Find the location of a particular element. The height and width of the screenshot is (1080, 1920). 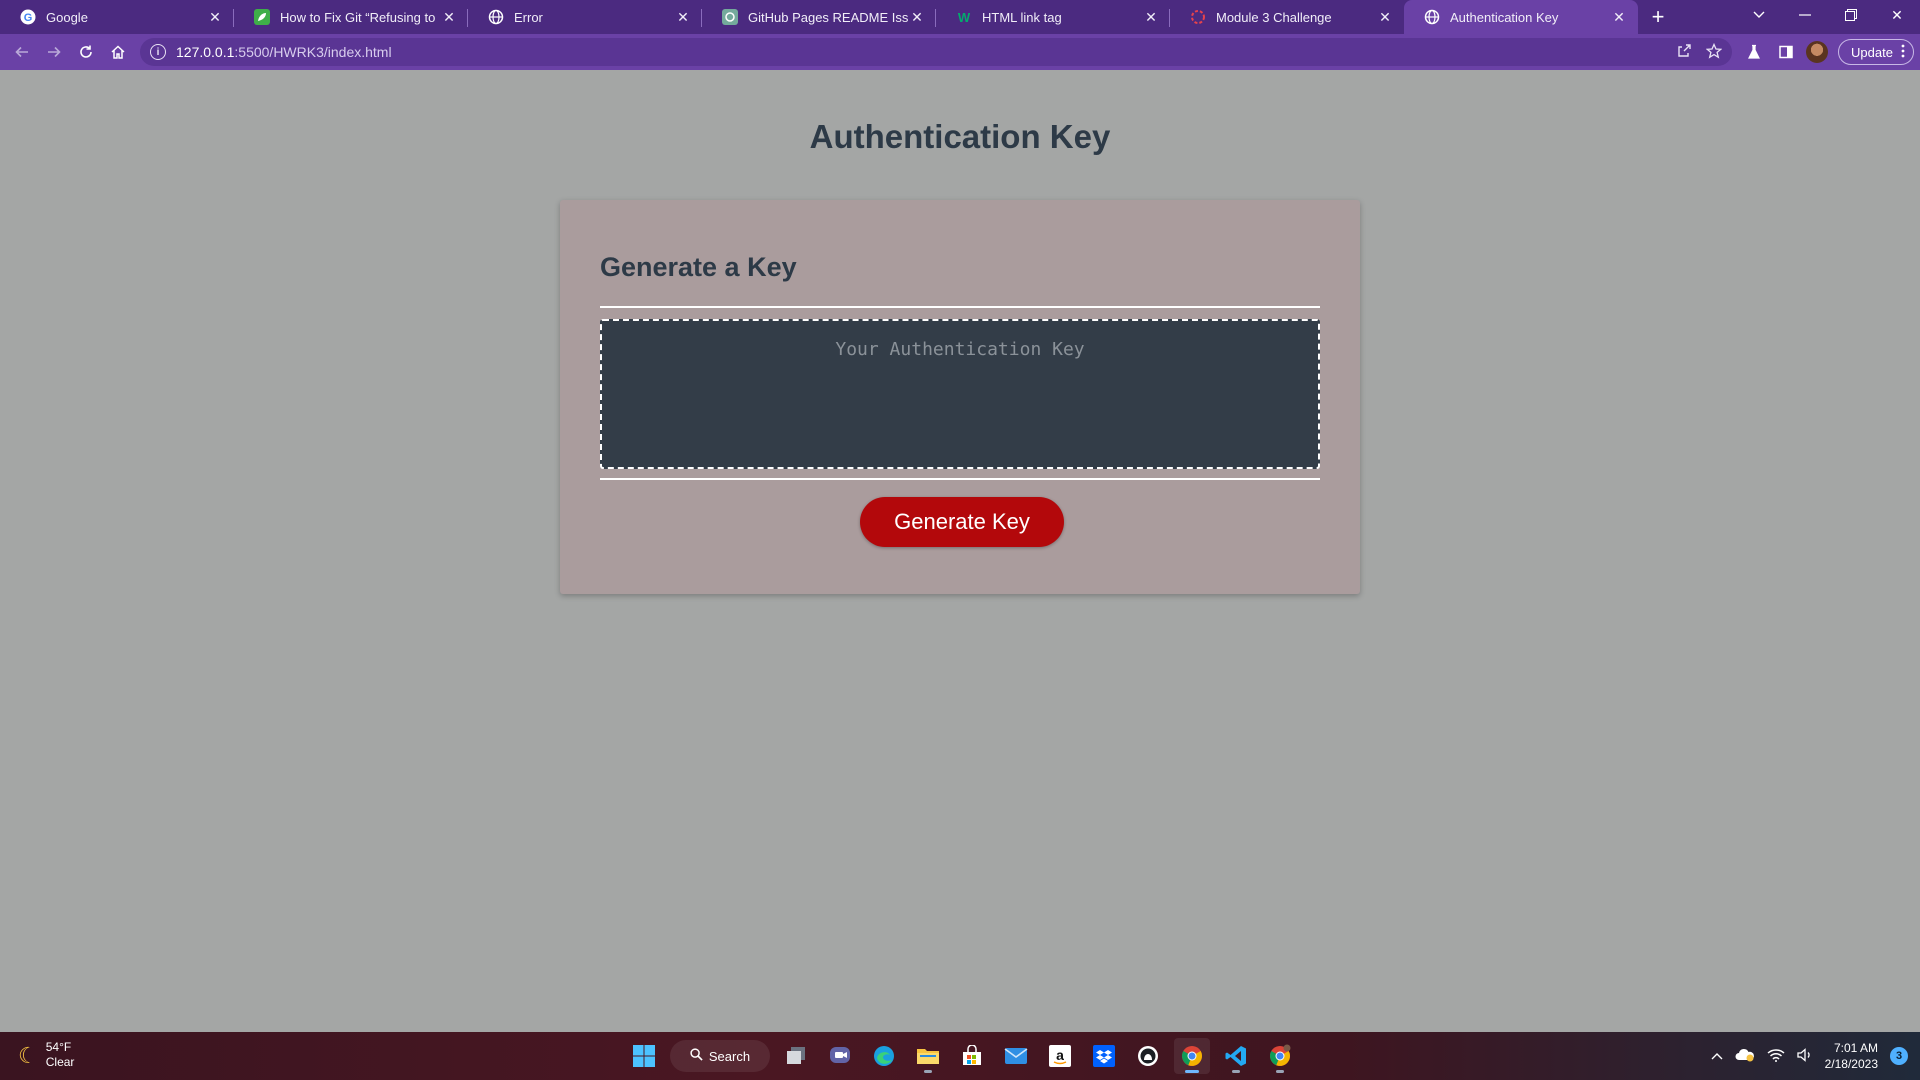

tab-html-link-tag: W HTML link tag ✕ is located at coordinates (1053, 17).